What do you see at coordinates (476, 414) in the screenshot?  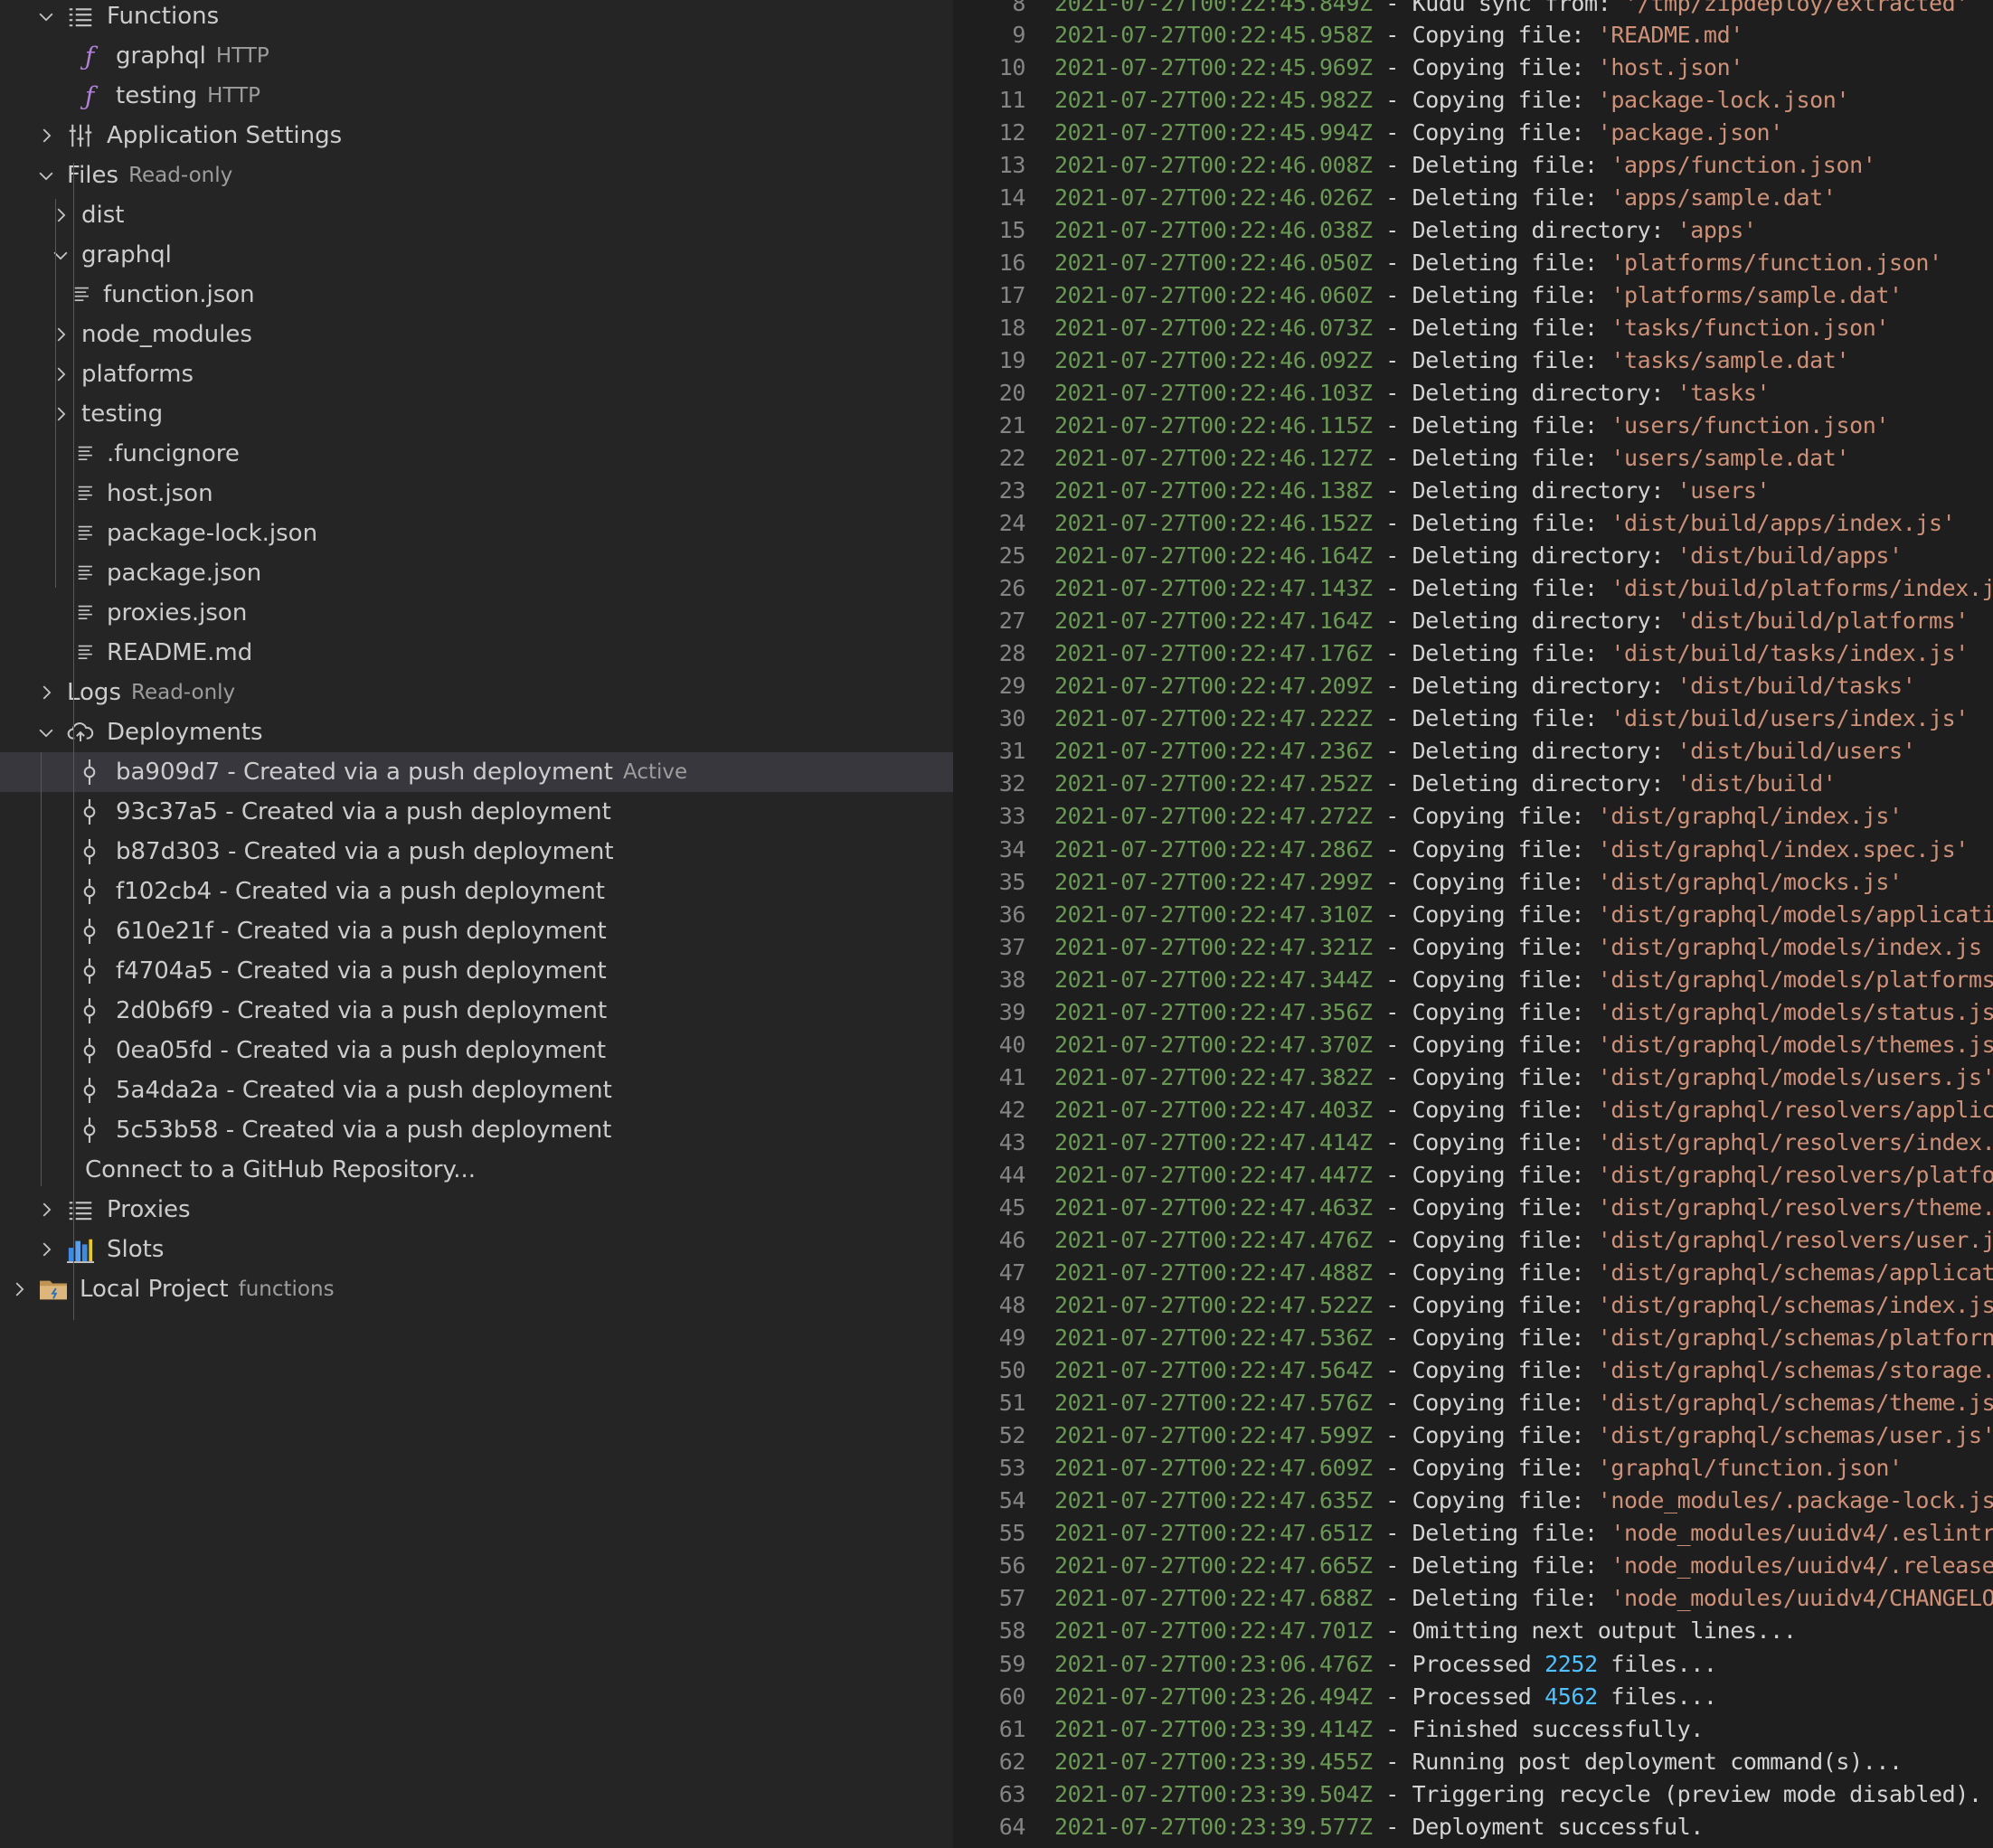 I see `tree-item: testing` at bounding box center [476, 414].